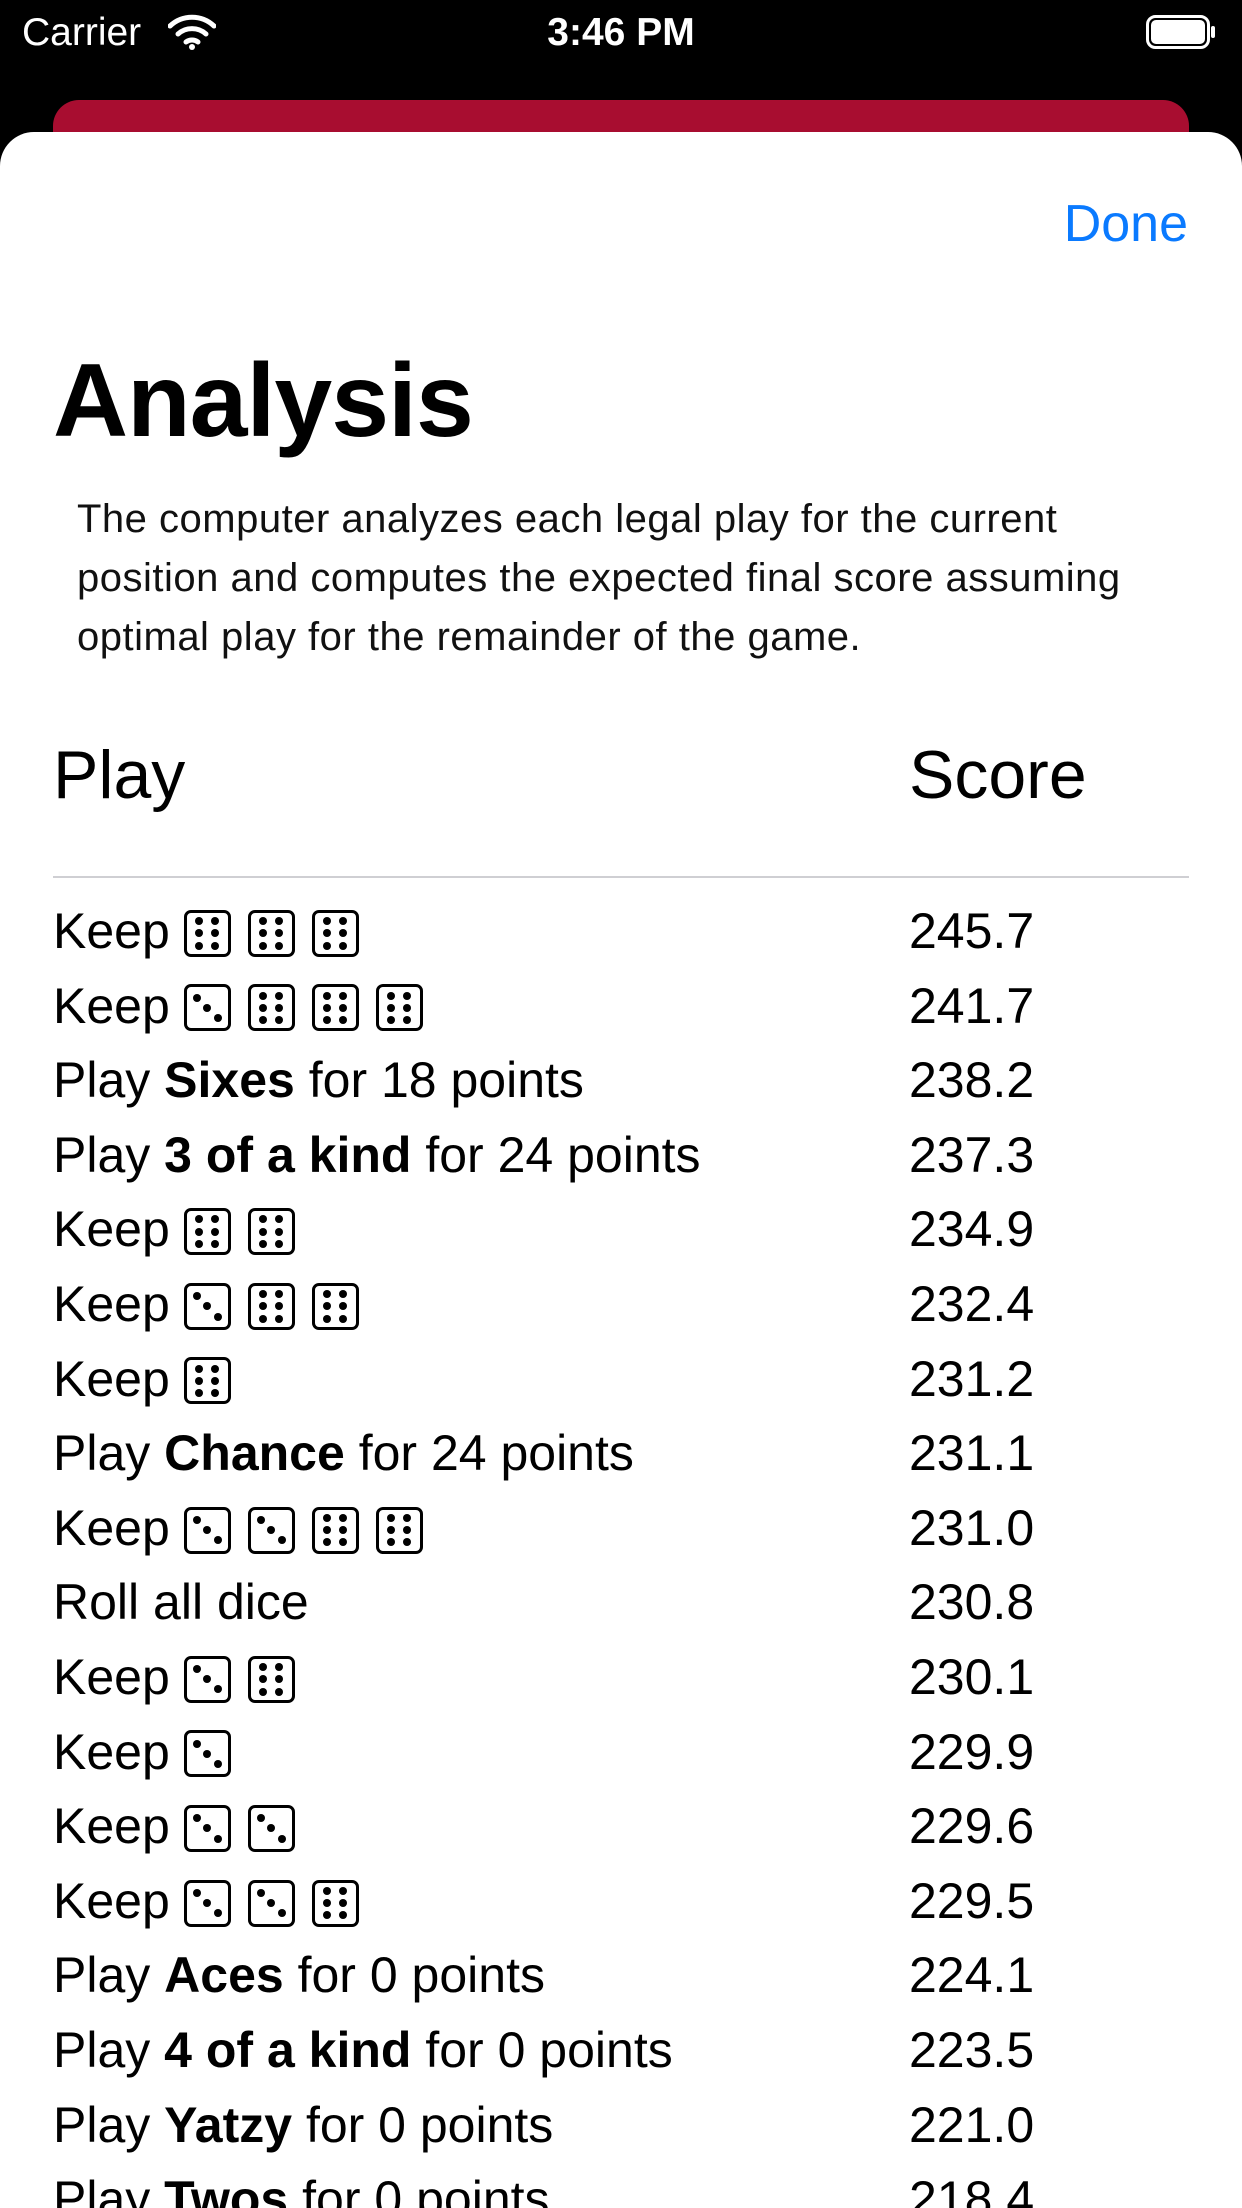  I want to click on expected-score: 230.1, so click(972, 1676).